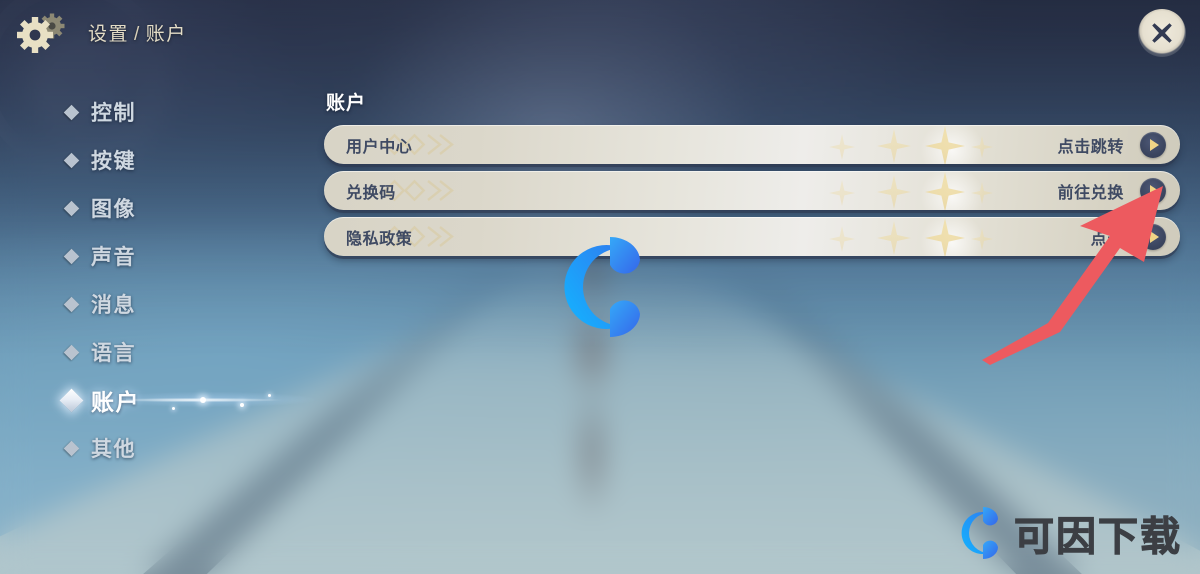 This screenshot has width=1200, height=574. Describe the element at coordinates (752, 236) in the screenshot. I see `setting-row-privacy-policy: 隐私政策 点击` at that location.